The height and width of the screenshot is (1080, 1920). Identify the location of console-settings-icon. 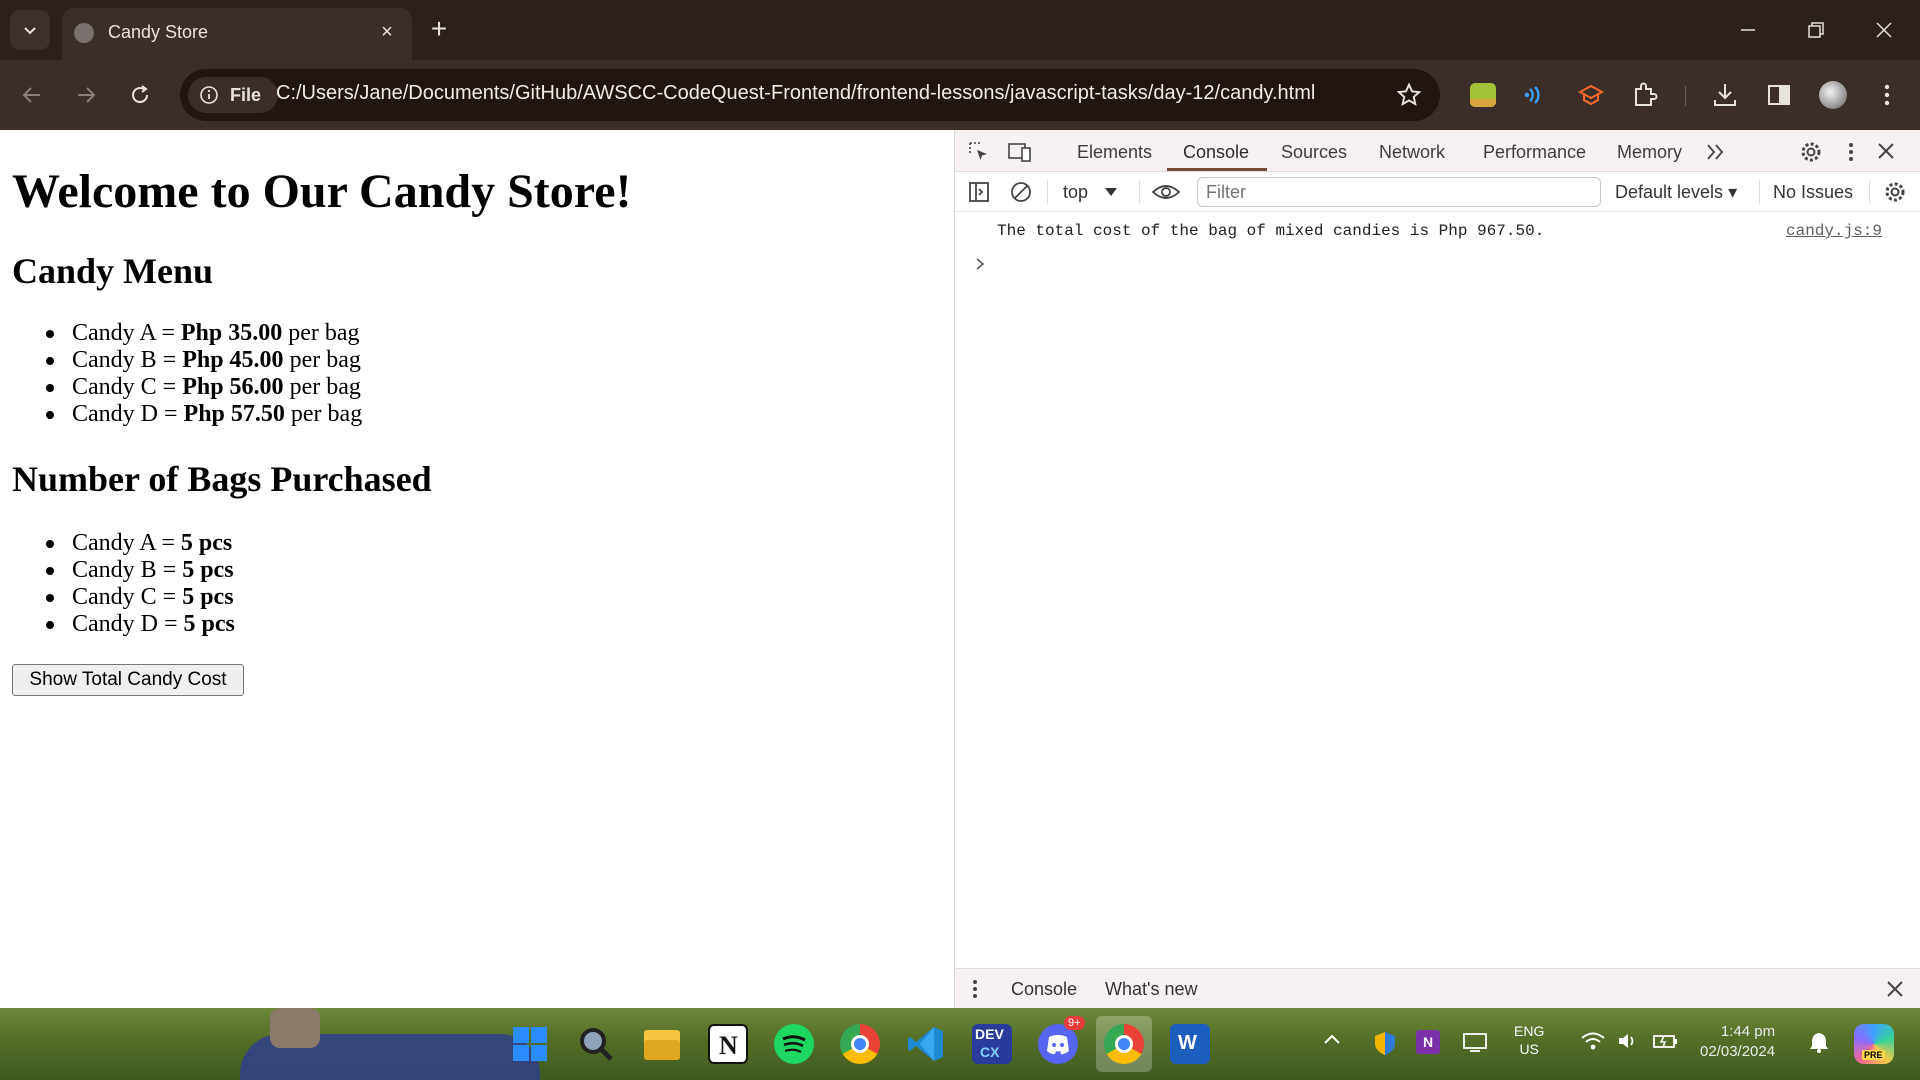
(1895, 192).